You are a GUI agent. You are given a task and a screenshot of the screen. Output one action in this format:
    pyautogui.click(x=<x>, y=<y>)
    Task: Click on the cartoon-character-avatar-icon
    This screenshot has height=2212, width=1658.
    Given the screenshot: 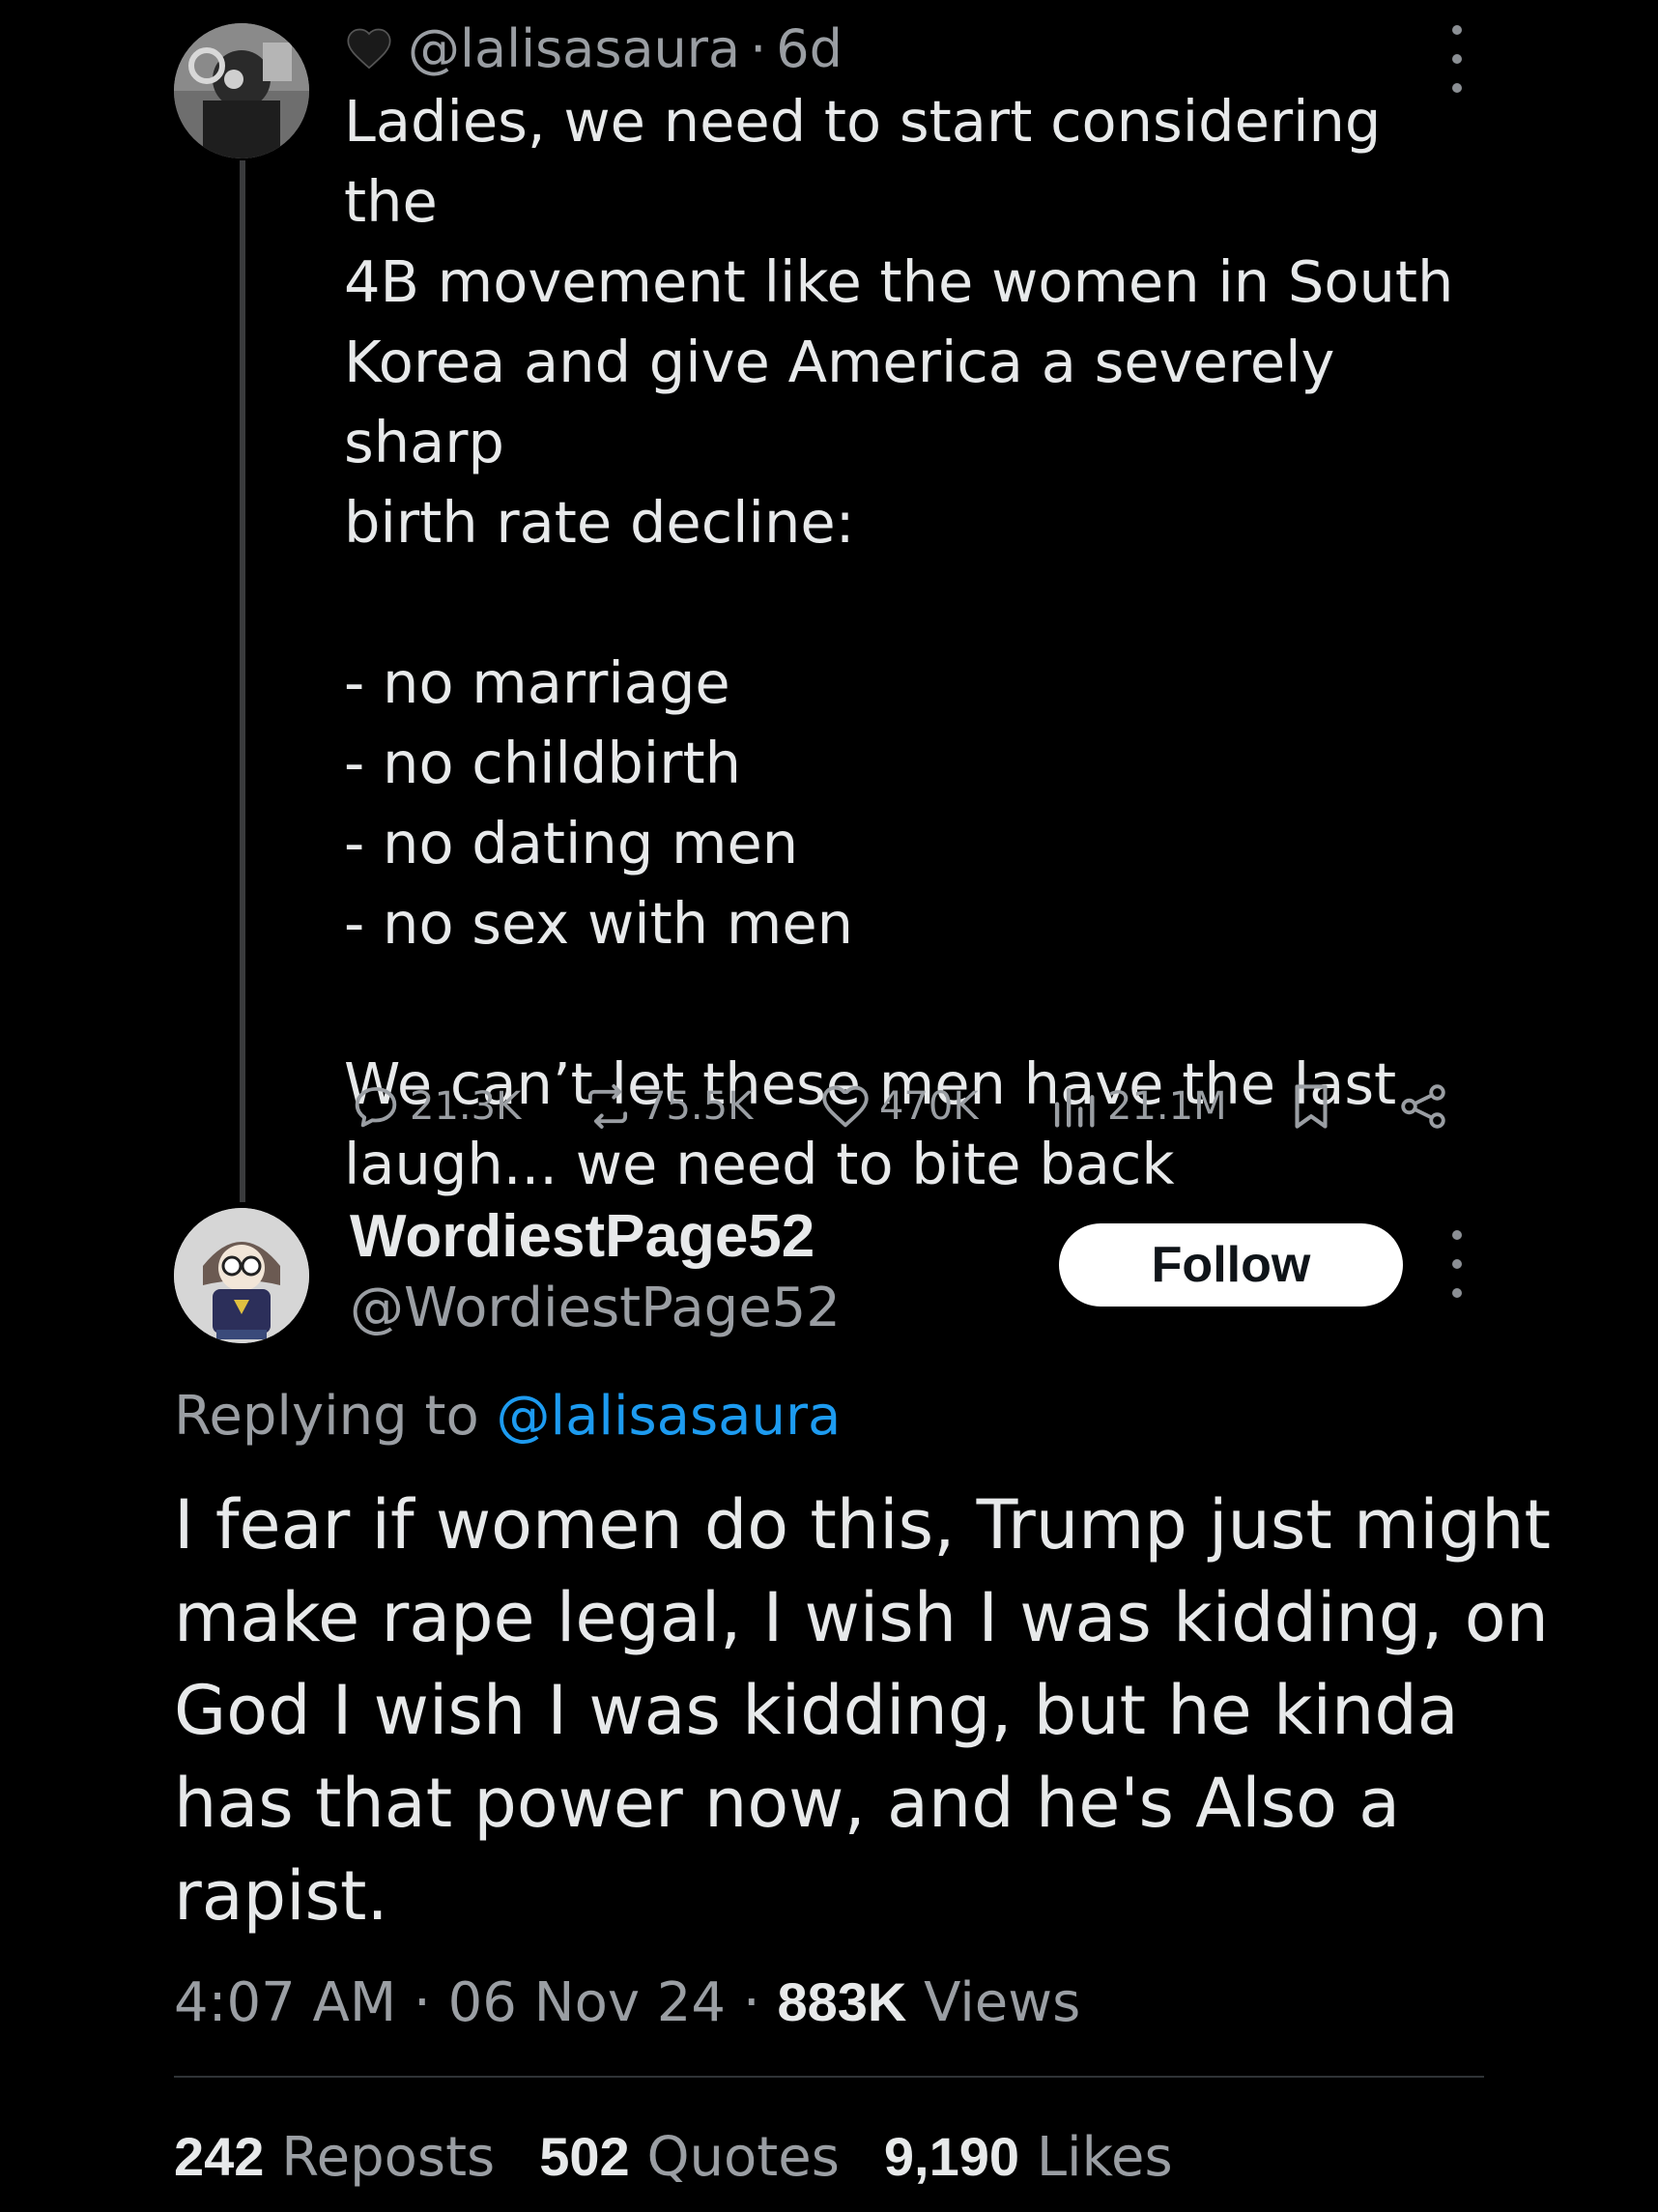 What is the action you would take?
    pyautogui.click(x=241, y=1275)
    